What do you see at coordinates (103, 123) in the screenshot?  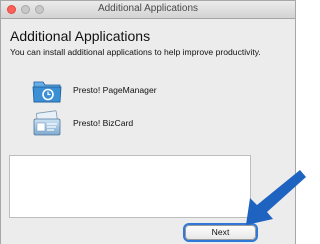 I see `app-label-bizcard: Presto! BizCard` at bounding box center [103, 123].